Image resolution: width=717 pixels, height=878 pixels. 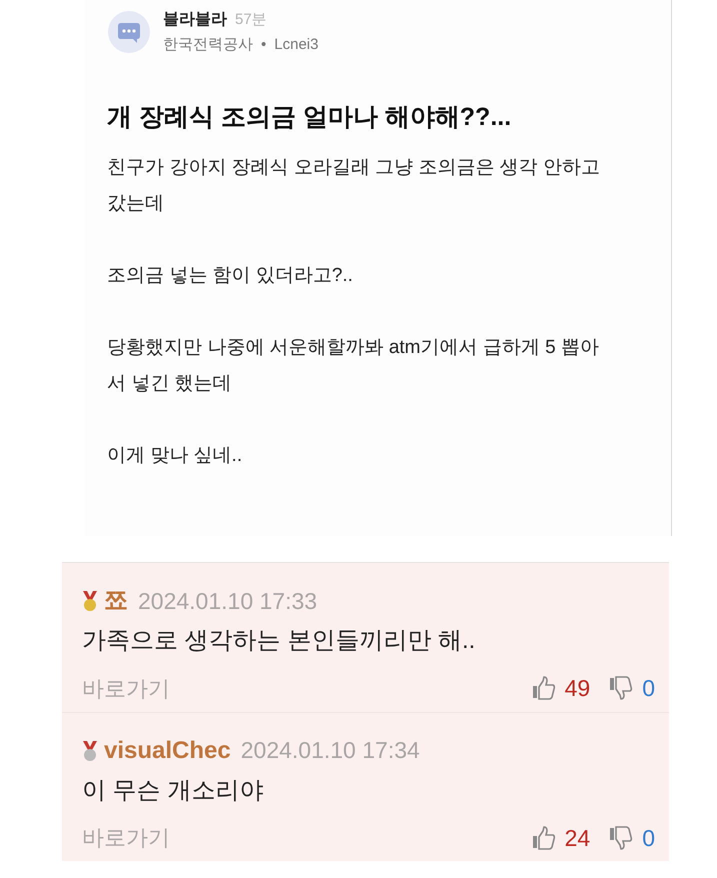 What do you see at coordinates (353, 366) in the screenshot?
I see `post-paragraph: 당황했지만 나중에 서운해할까봐 atm기에서 급하게 5 뽑아서 넣긴 했는데` at bounding box center [353, 366].